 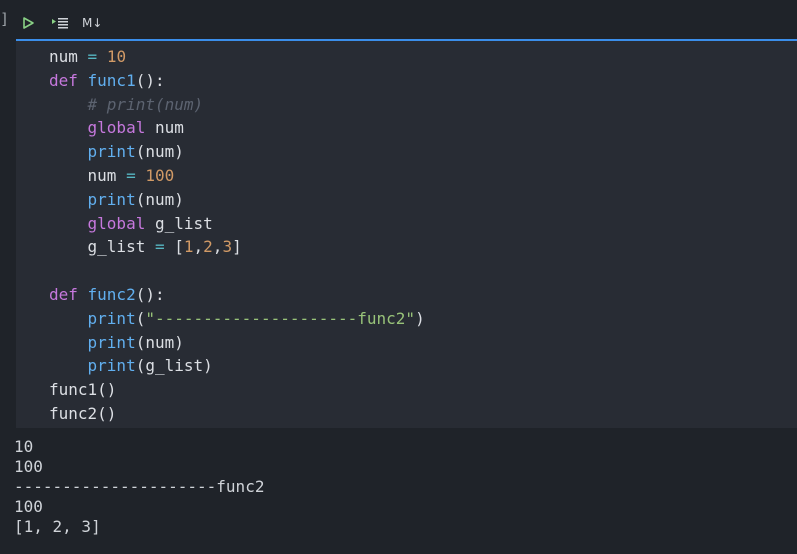 I want to click on code-token: (, so click(x=140, y=318).